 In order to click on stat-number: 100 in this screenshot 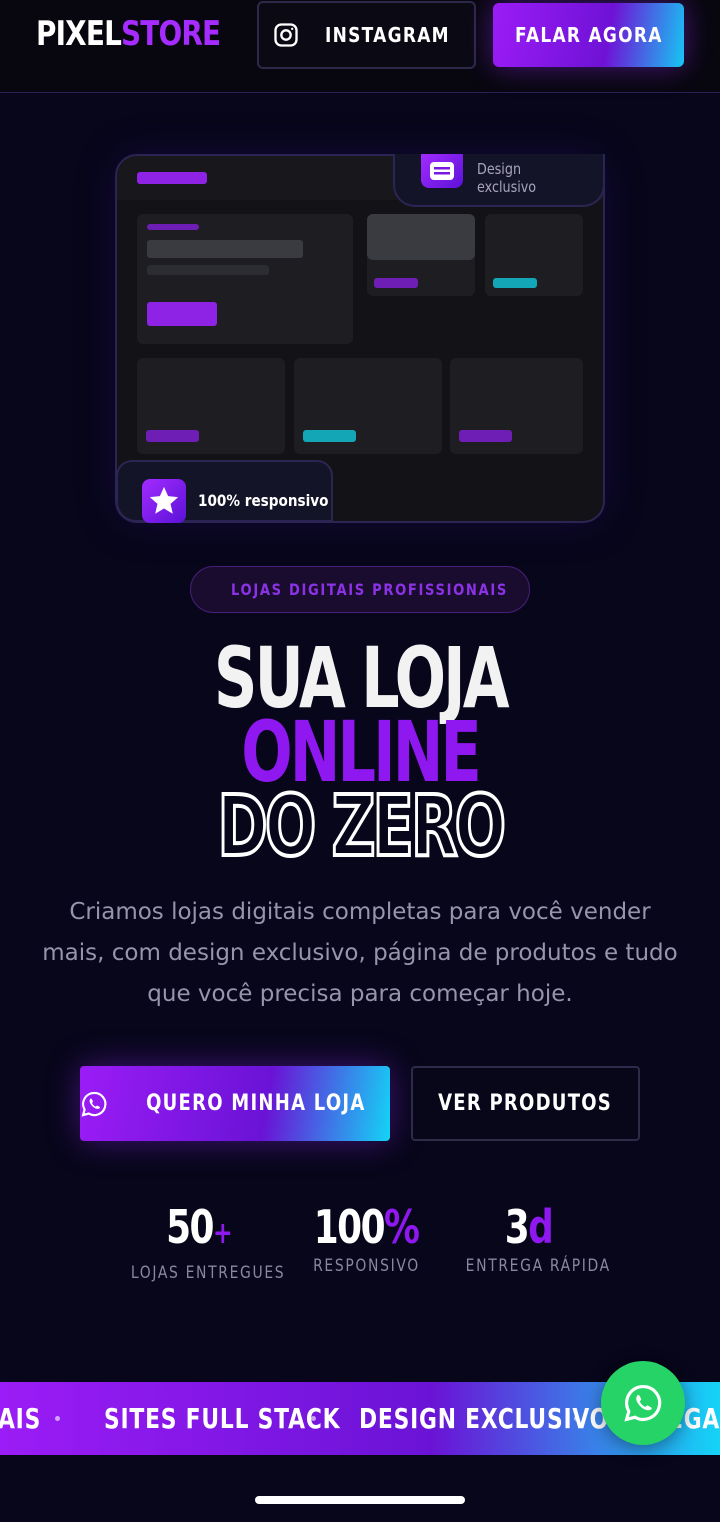, I will do `click(350, 1227)`.